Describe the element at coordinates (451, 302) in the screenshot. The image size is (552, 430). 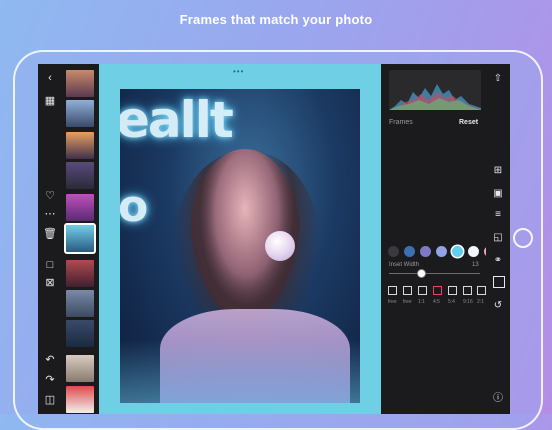
I see `ratio-label: 5:4` at that location.